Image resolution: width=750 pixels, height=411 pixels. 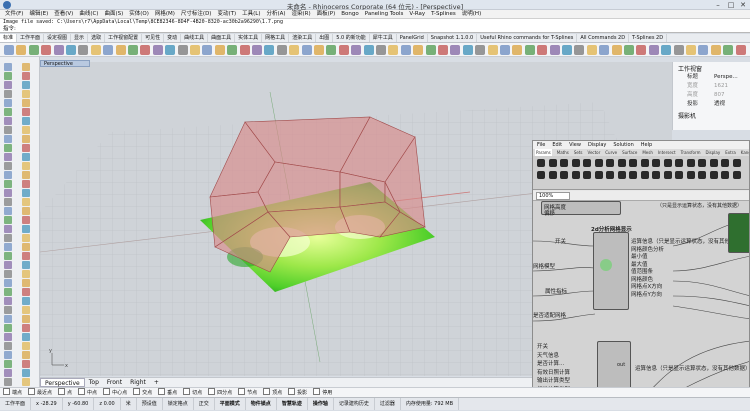 I want to click on osnap-8: 四分点, so click(x=220, y=392).